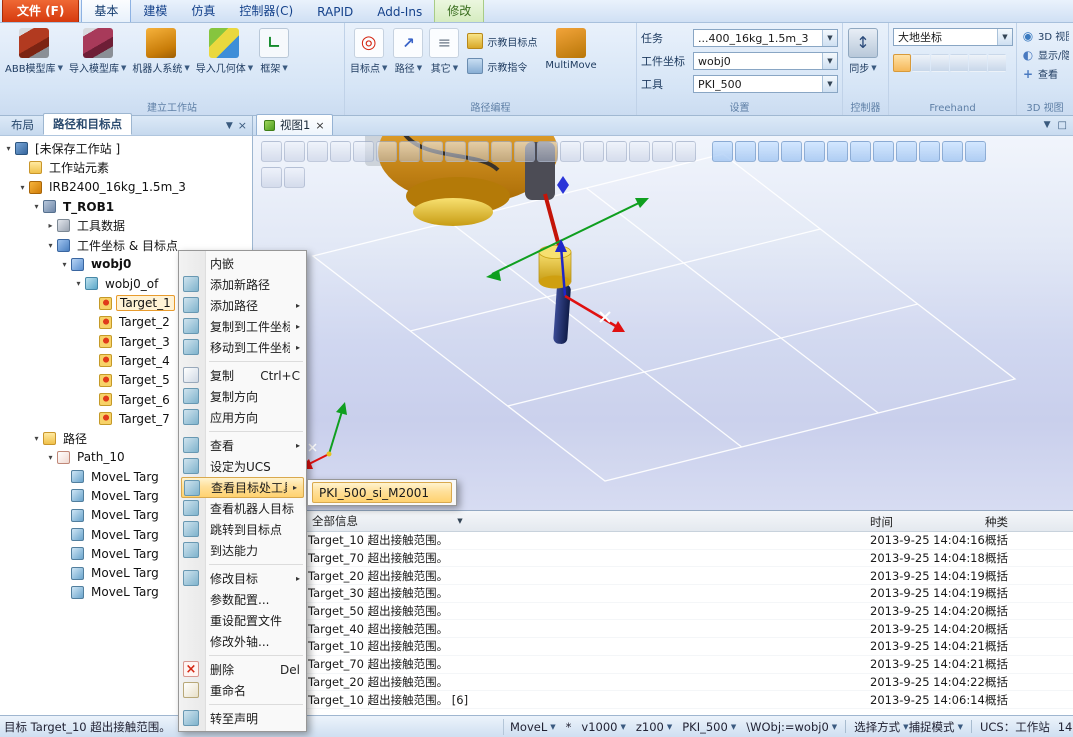 This screenshot has width=1073, height=737. Describe the element at coordinates (997, 63) in the screenshot. I see `hand-jog-tool-icon` at that location.